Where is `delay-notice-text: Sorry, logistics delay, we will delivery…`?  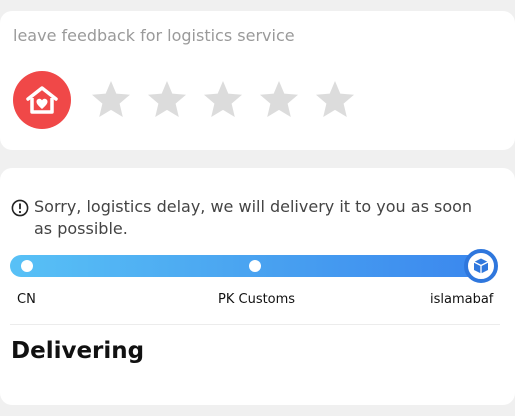 delay-notice-text: Sorry, logistics delay, we will delivery… is located at coordinates (253, 217).